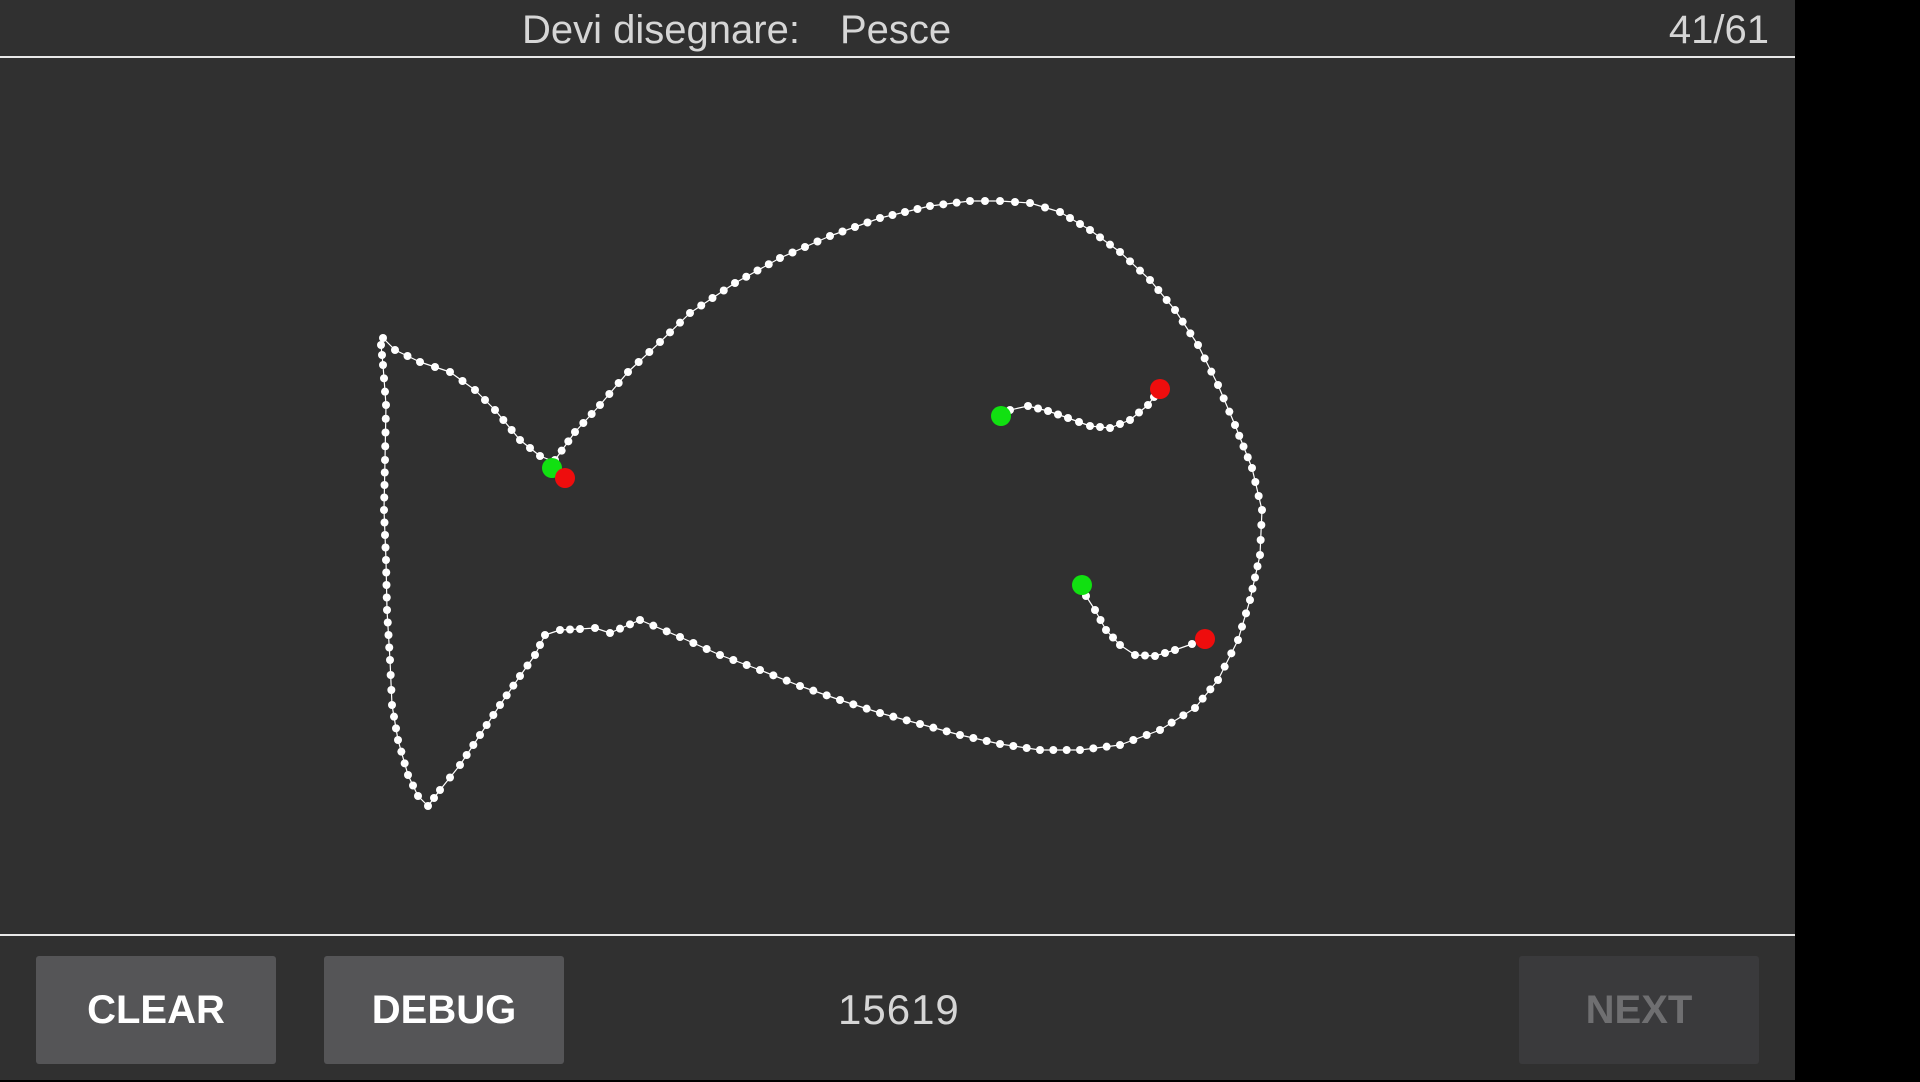 This screenshot has height=1082, width=1920. Describe the element at coordinates (156, 1010) in the screenshot. I see `clear-button: CLEAR` at that location.